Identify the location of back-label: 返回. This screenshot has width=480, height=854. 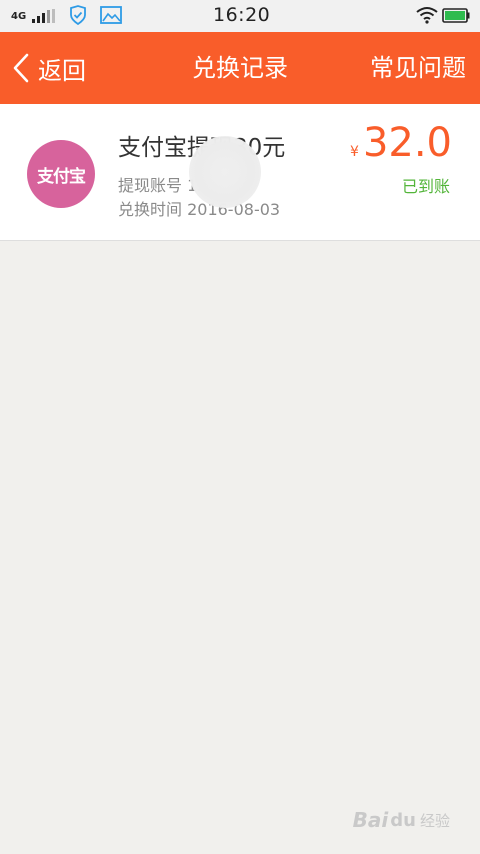
(62, 70).